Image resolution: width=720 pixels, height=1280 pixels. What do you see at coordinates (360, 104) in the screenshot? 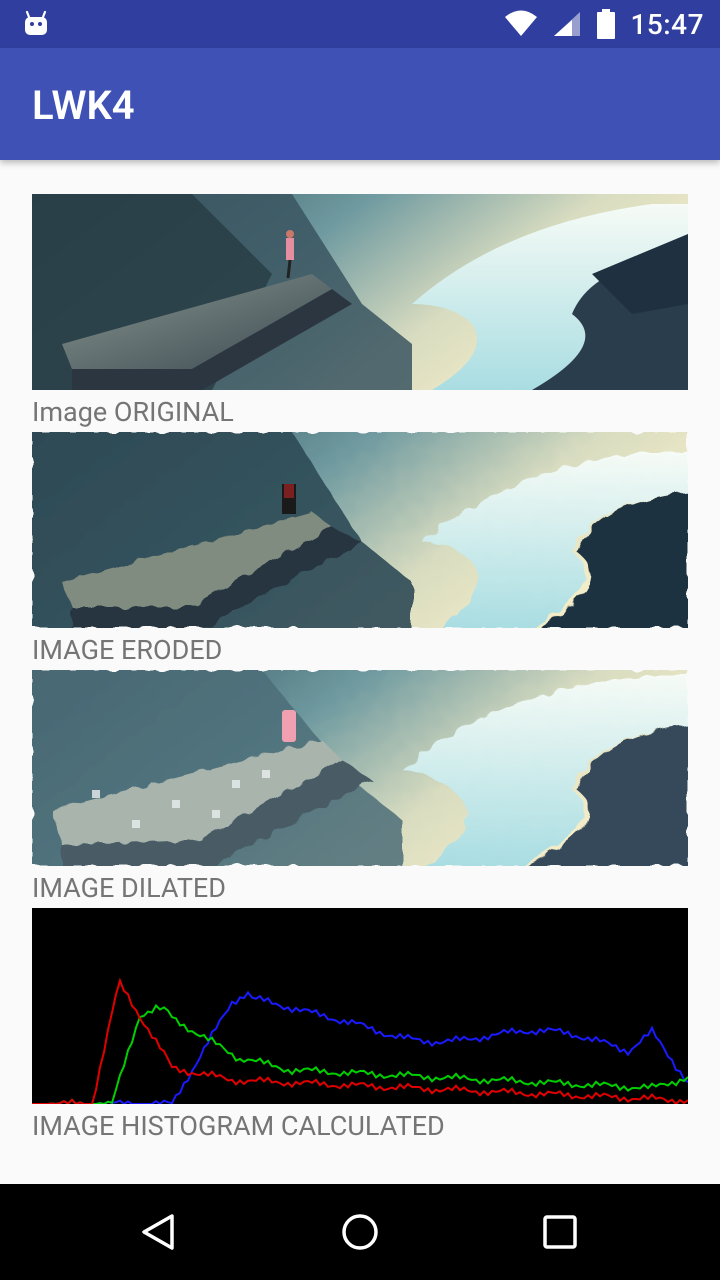
I see `app-bar: LWK4` at bounding box center [360, 104].